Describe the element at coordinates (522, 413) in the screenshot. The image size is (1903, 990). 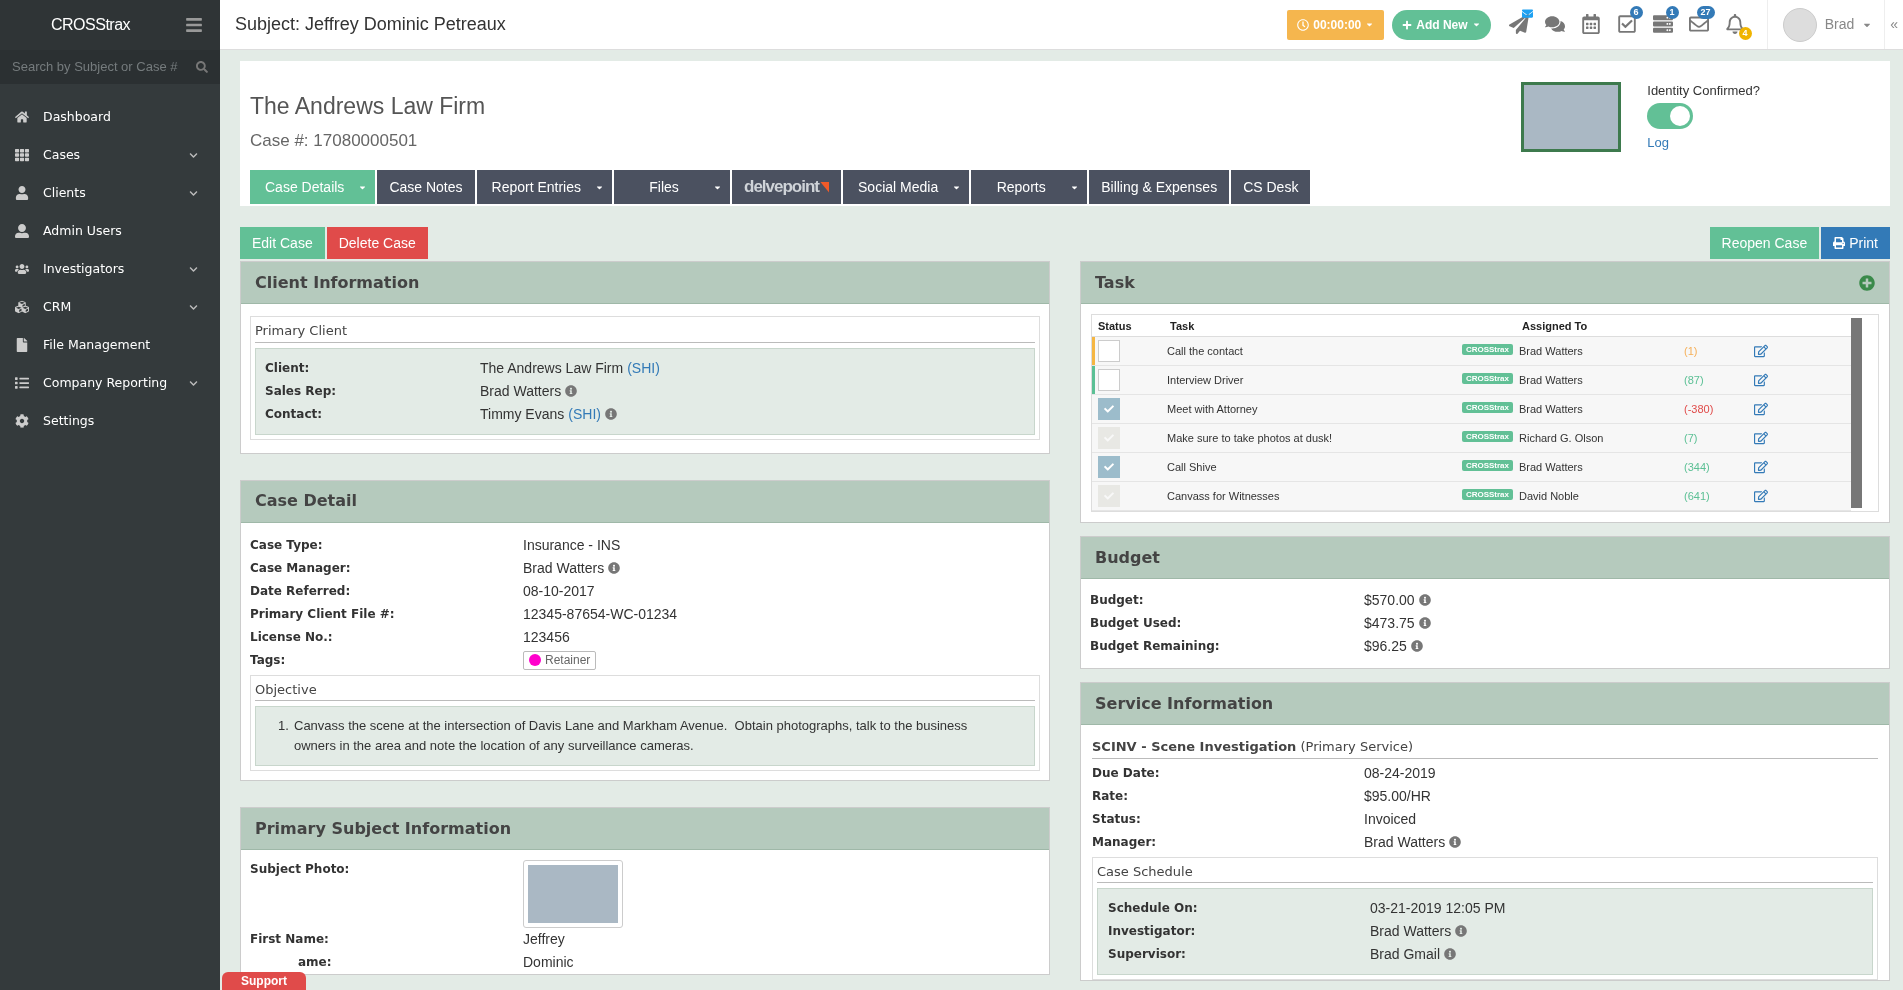
I see `field-value: Timmy Evans` at that location.